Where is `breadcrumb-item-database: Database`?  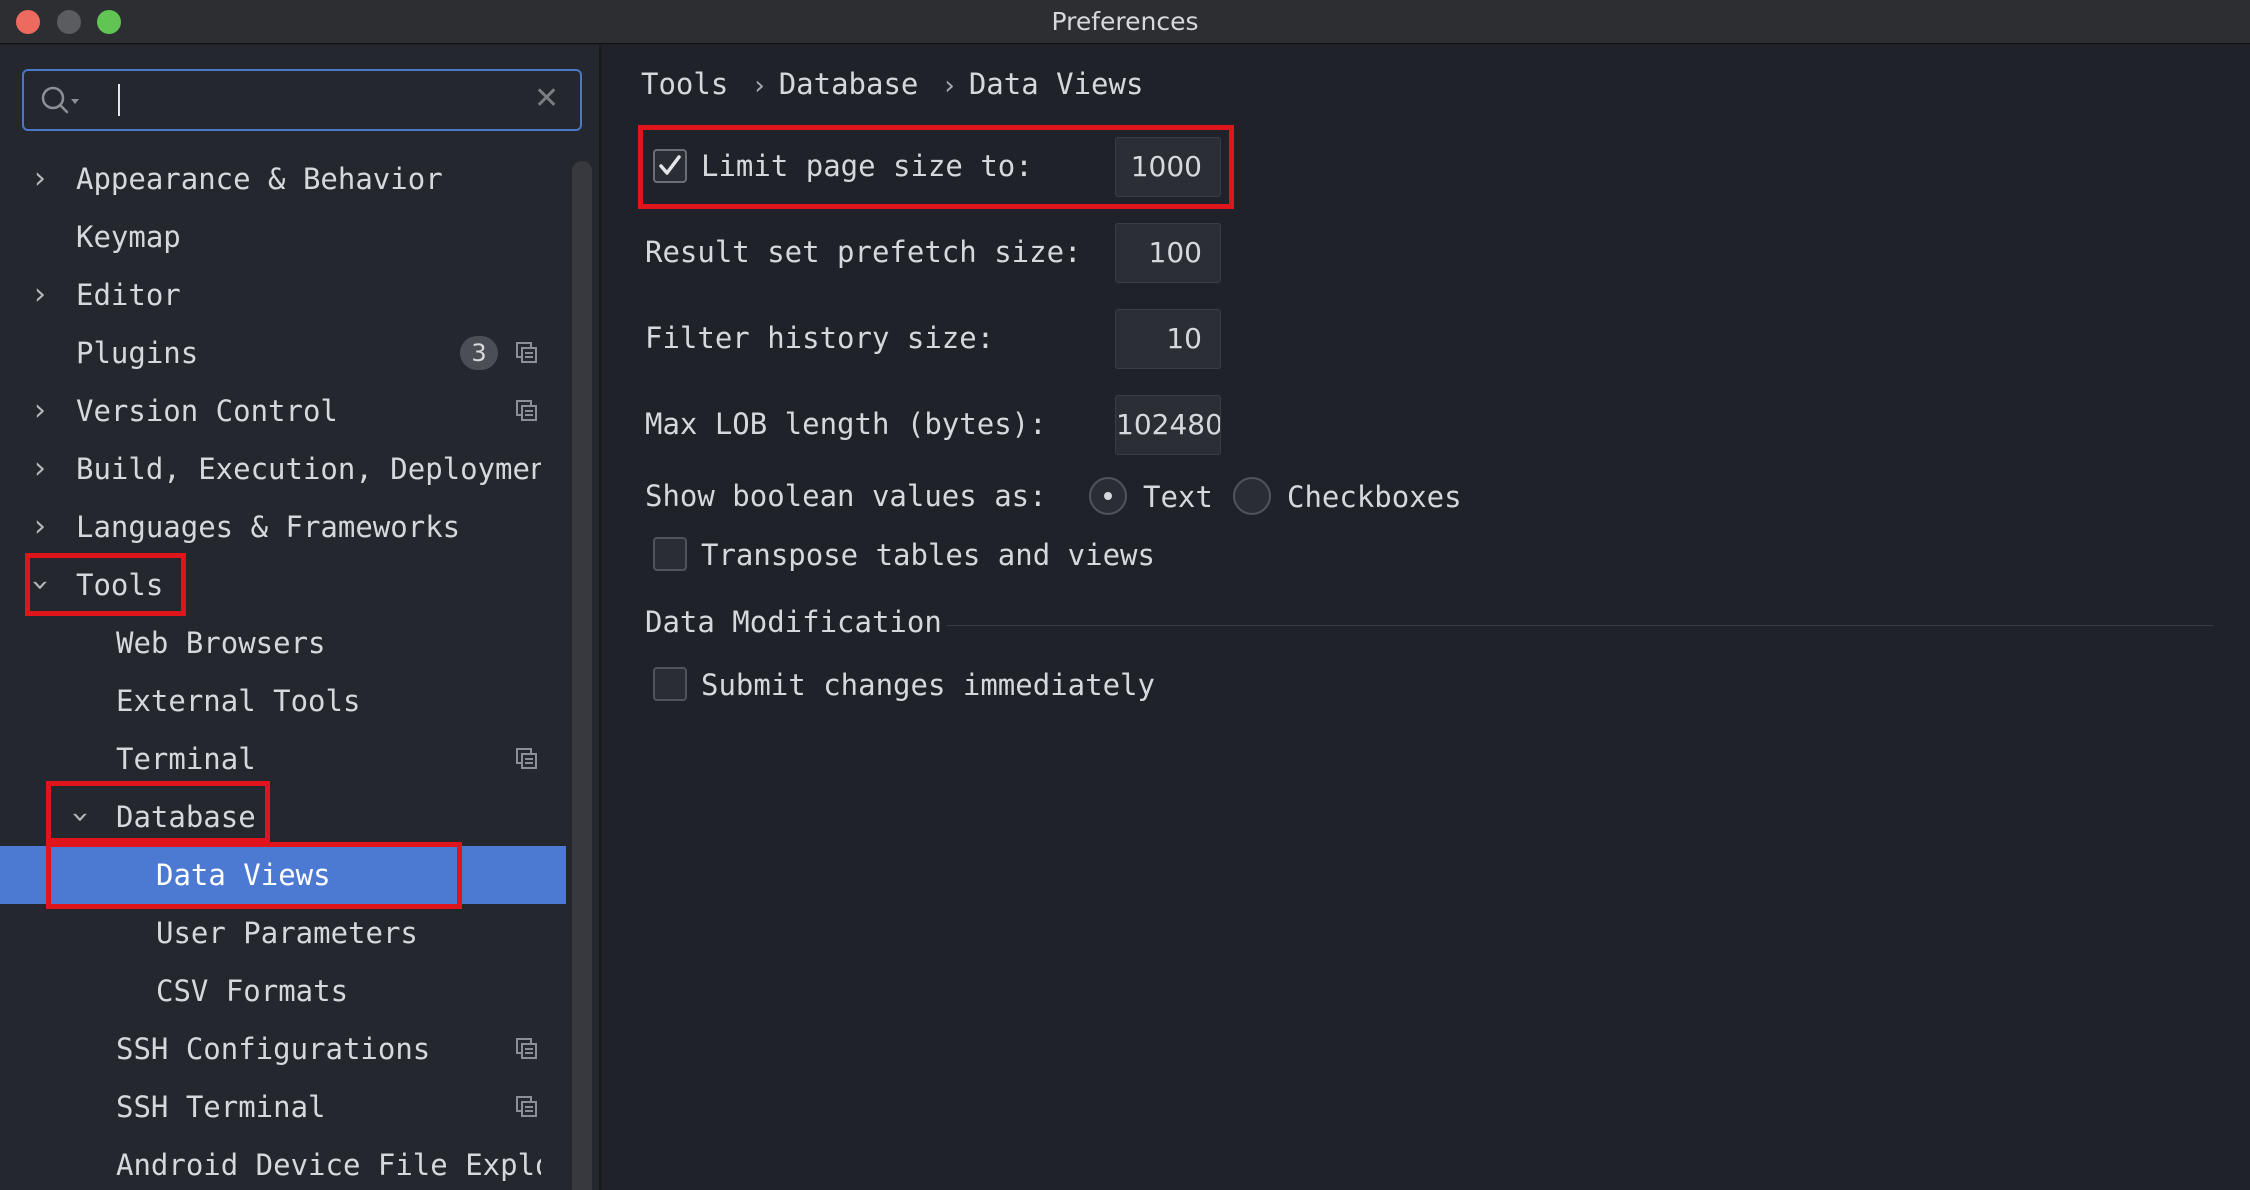 breadcrumb-item-database: Database is located at coordinates (849, 84).